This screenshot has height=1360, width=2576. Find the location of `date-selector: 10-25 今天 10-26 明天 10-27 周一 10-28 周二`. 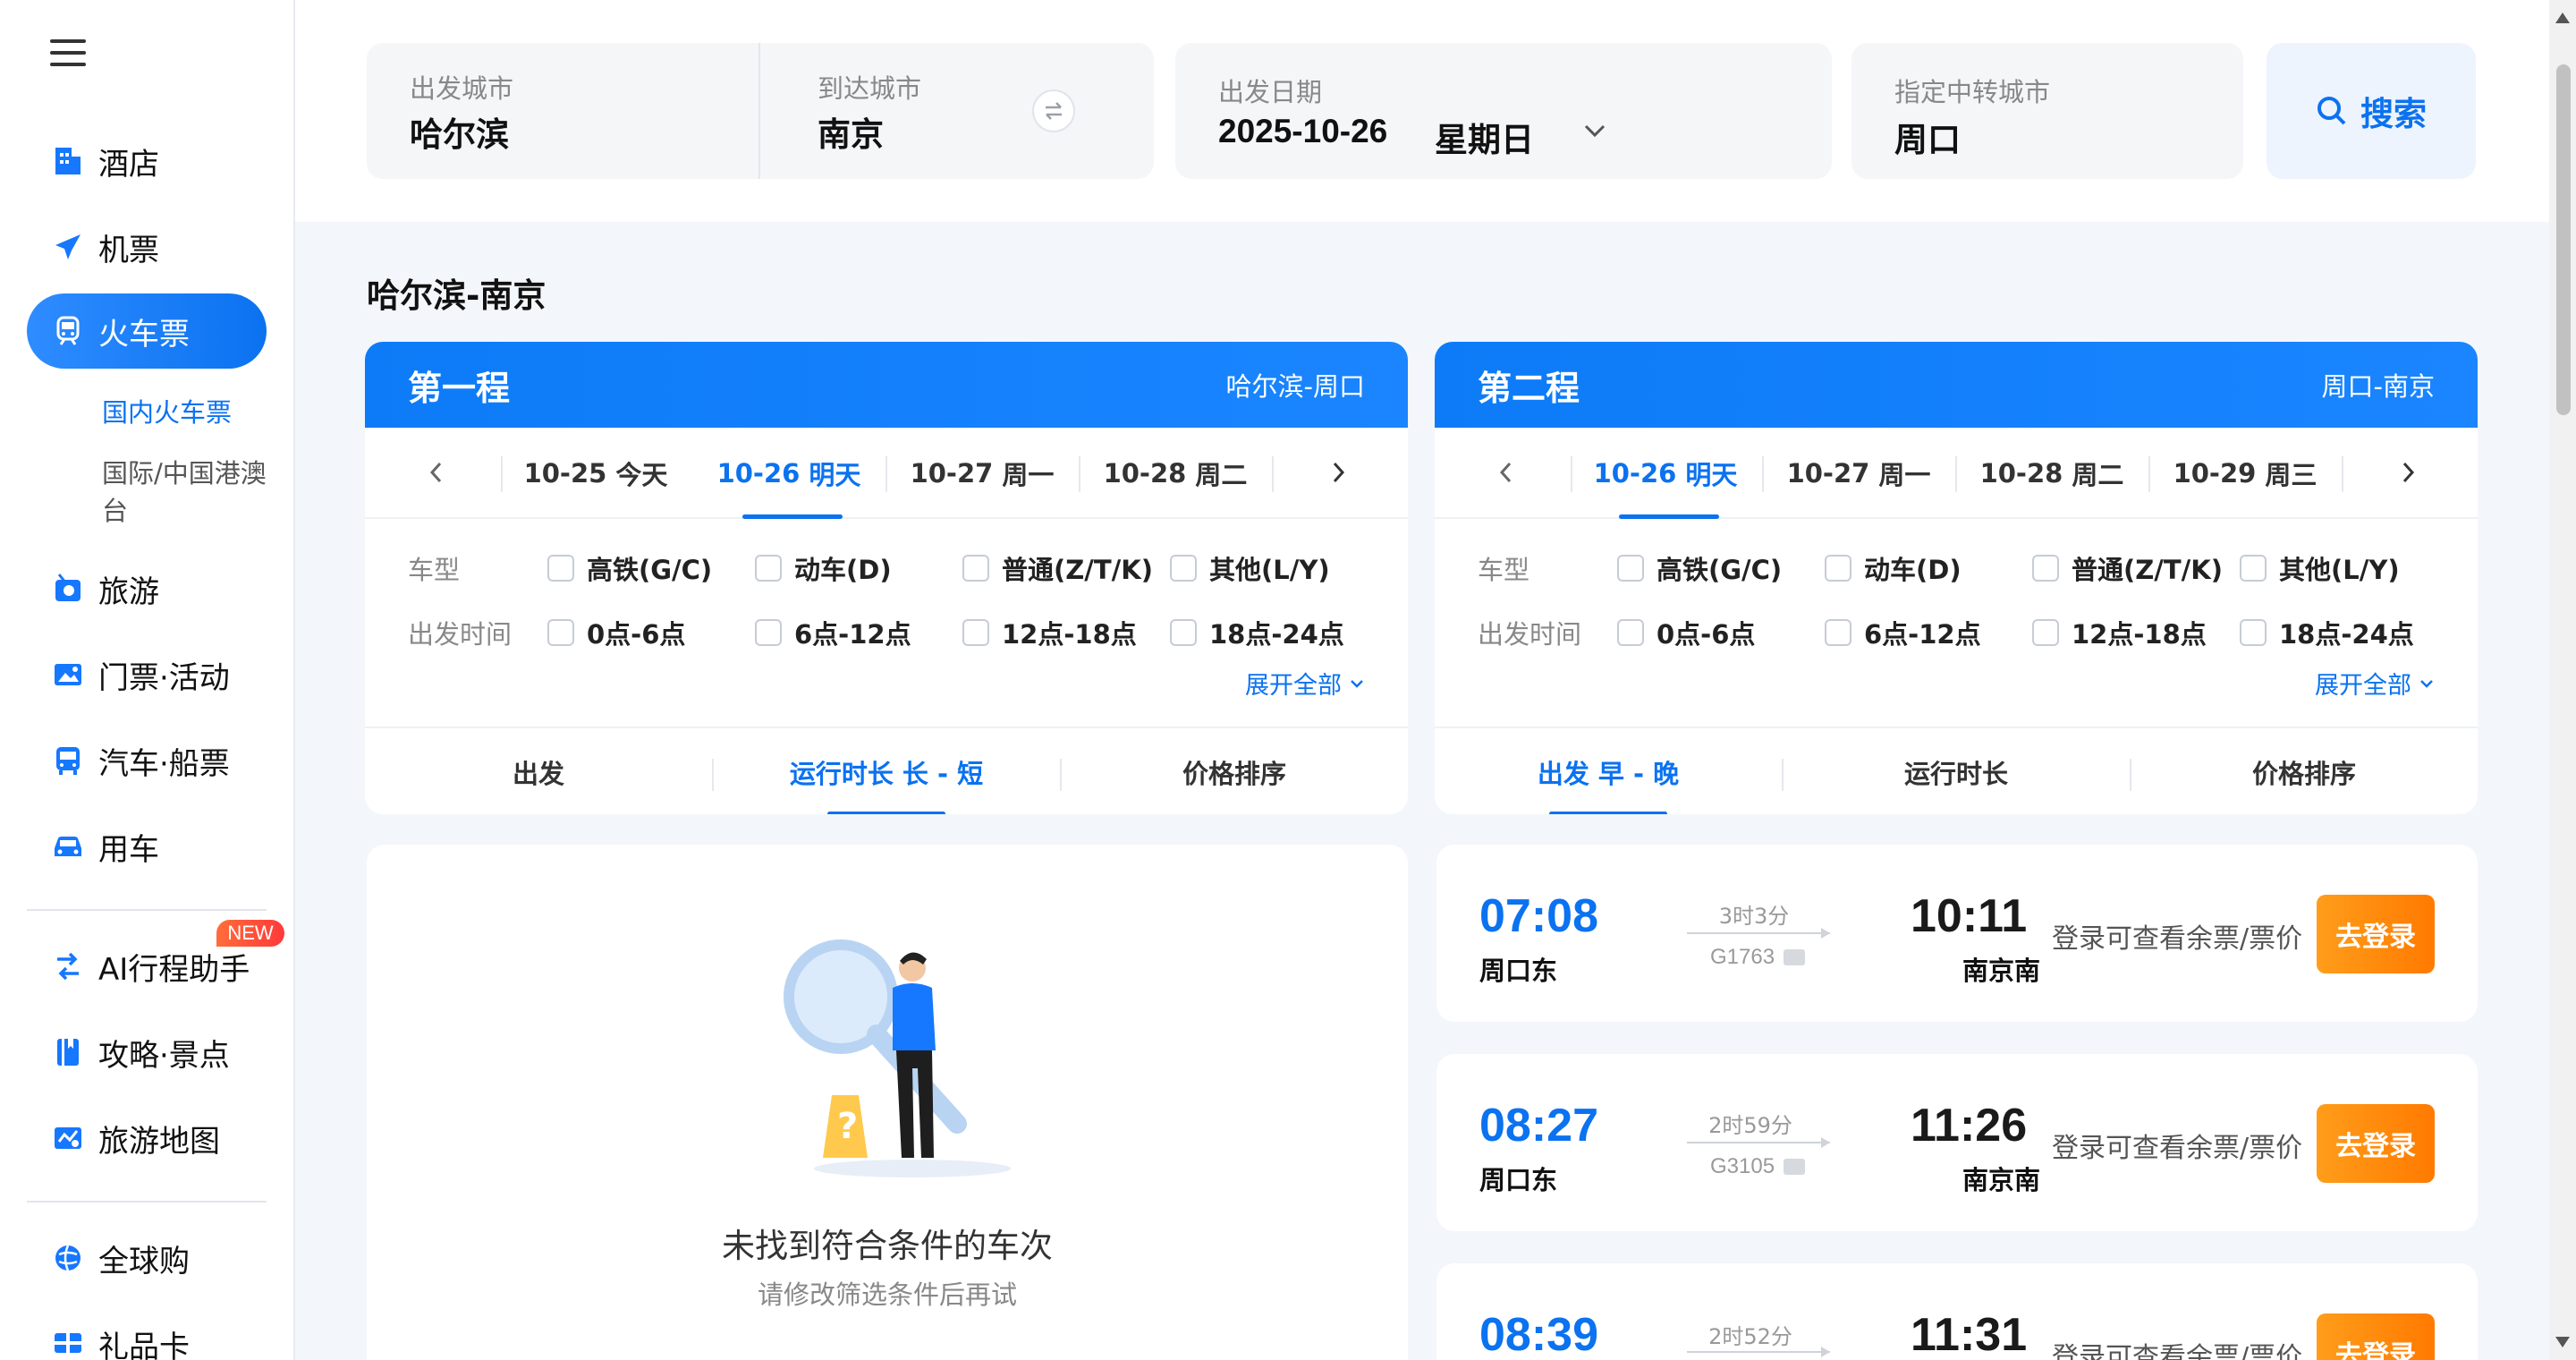

date-selector: 10-25 今天 10-26 明天 10-27 周一 10-28 周二 is located at coordinates (886, 474).